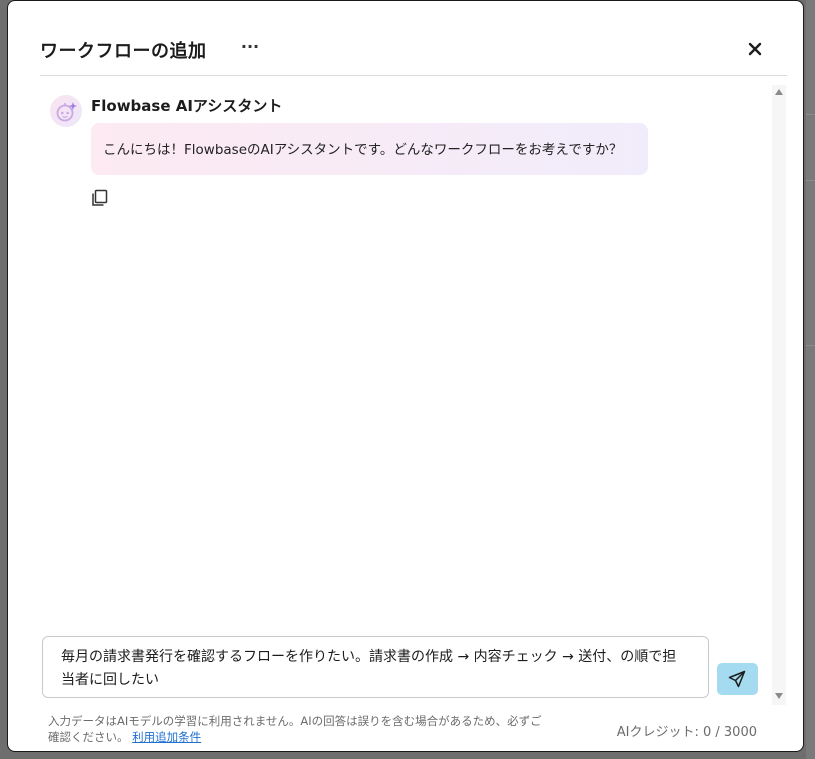 The width and height of the screenshot is (815, 759). I want to click on copy-icon, so click(100, 197).